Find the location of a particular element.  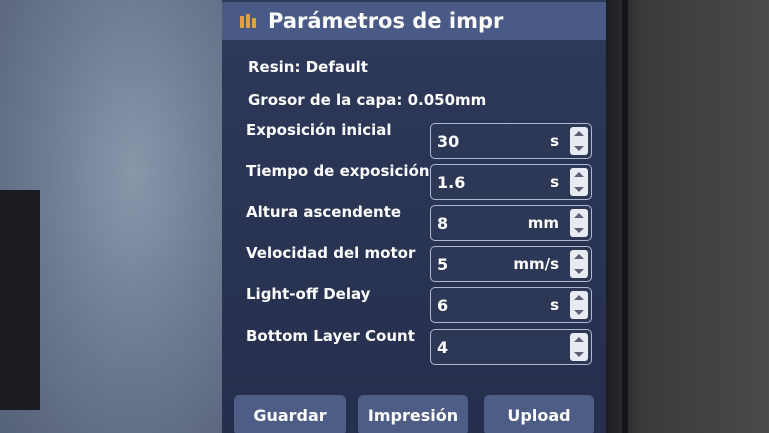

layer-thickness-info: Grosor de la capa: 0.050mm is located at coordinates (367, 100).